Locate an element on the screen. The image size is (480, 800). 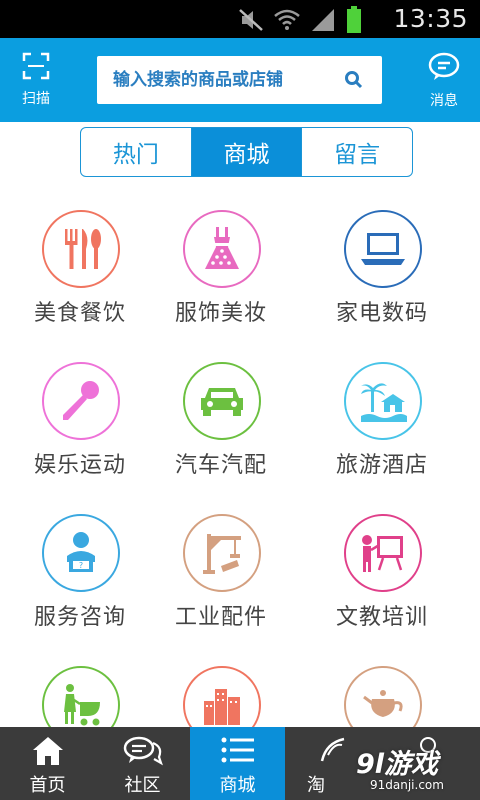
teacher-board-icon is located at coordinates (382, 553).